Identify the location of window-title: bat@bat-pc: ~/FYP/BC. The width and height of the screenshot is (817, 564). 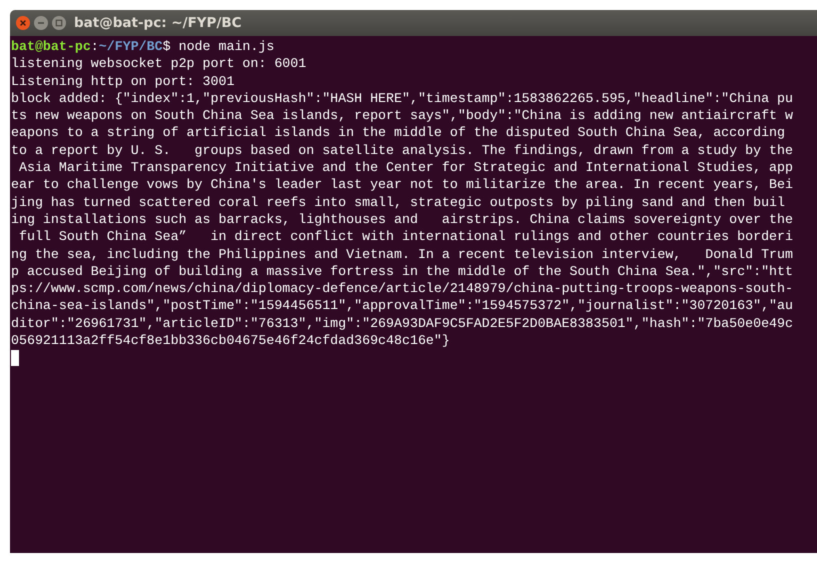
(158, 23).